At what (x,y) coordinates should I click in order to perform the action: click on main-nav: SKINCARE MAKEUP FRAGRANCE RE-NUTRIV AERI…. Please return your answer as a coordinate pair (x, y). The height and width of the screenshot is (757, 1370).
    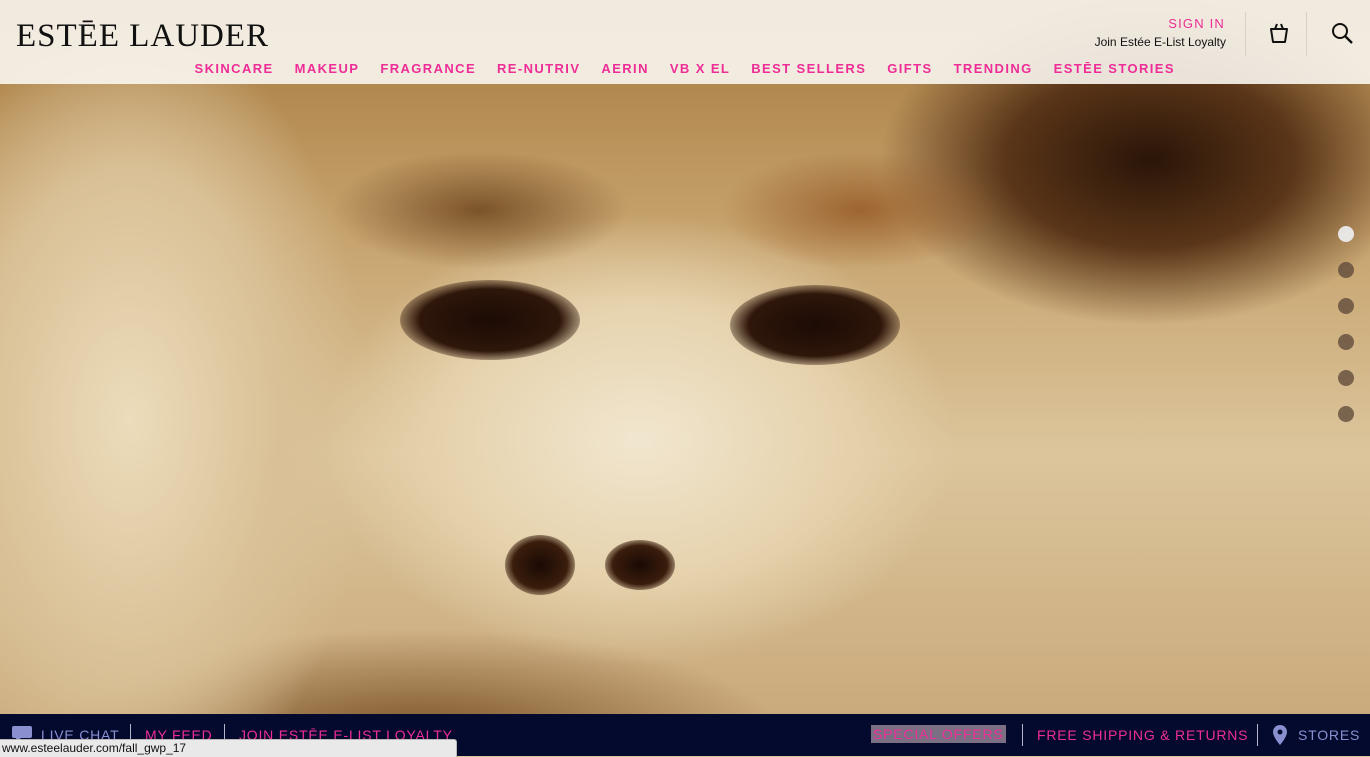
    Looking at the image, I should click on (684, 68).